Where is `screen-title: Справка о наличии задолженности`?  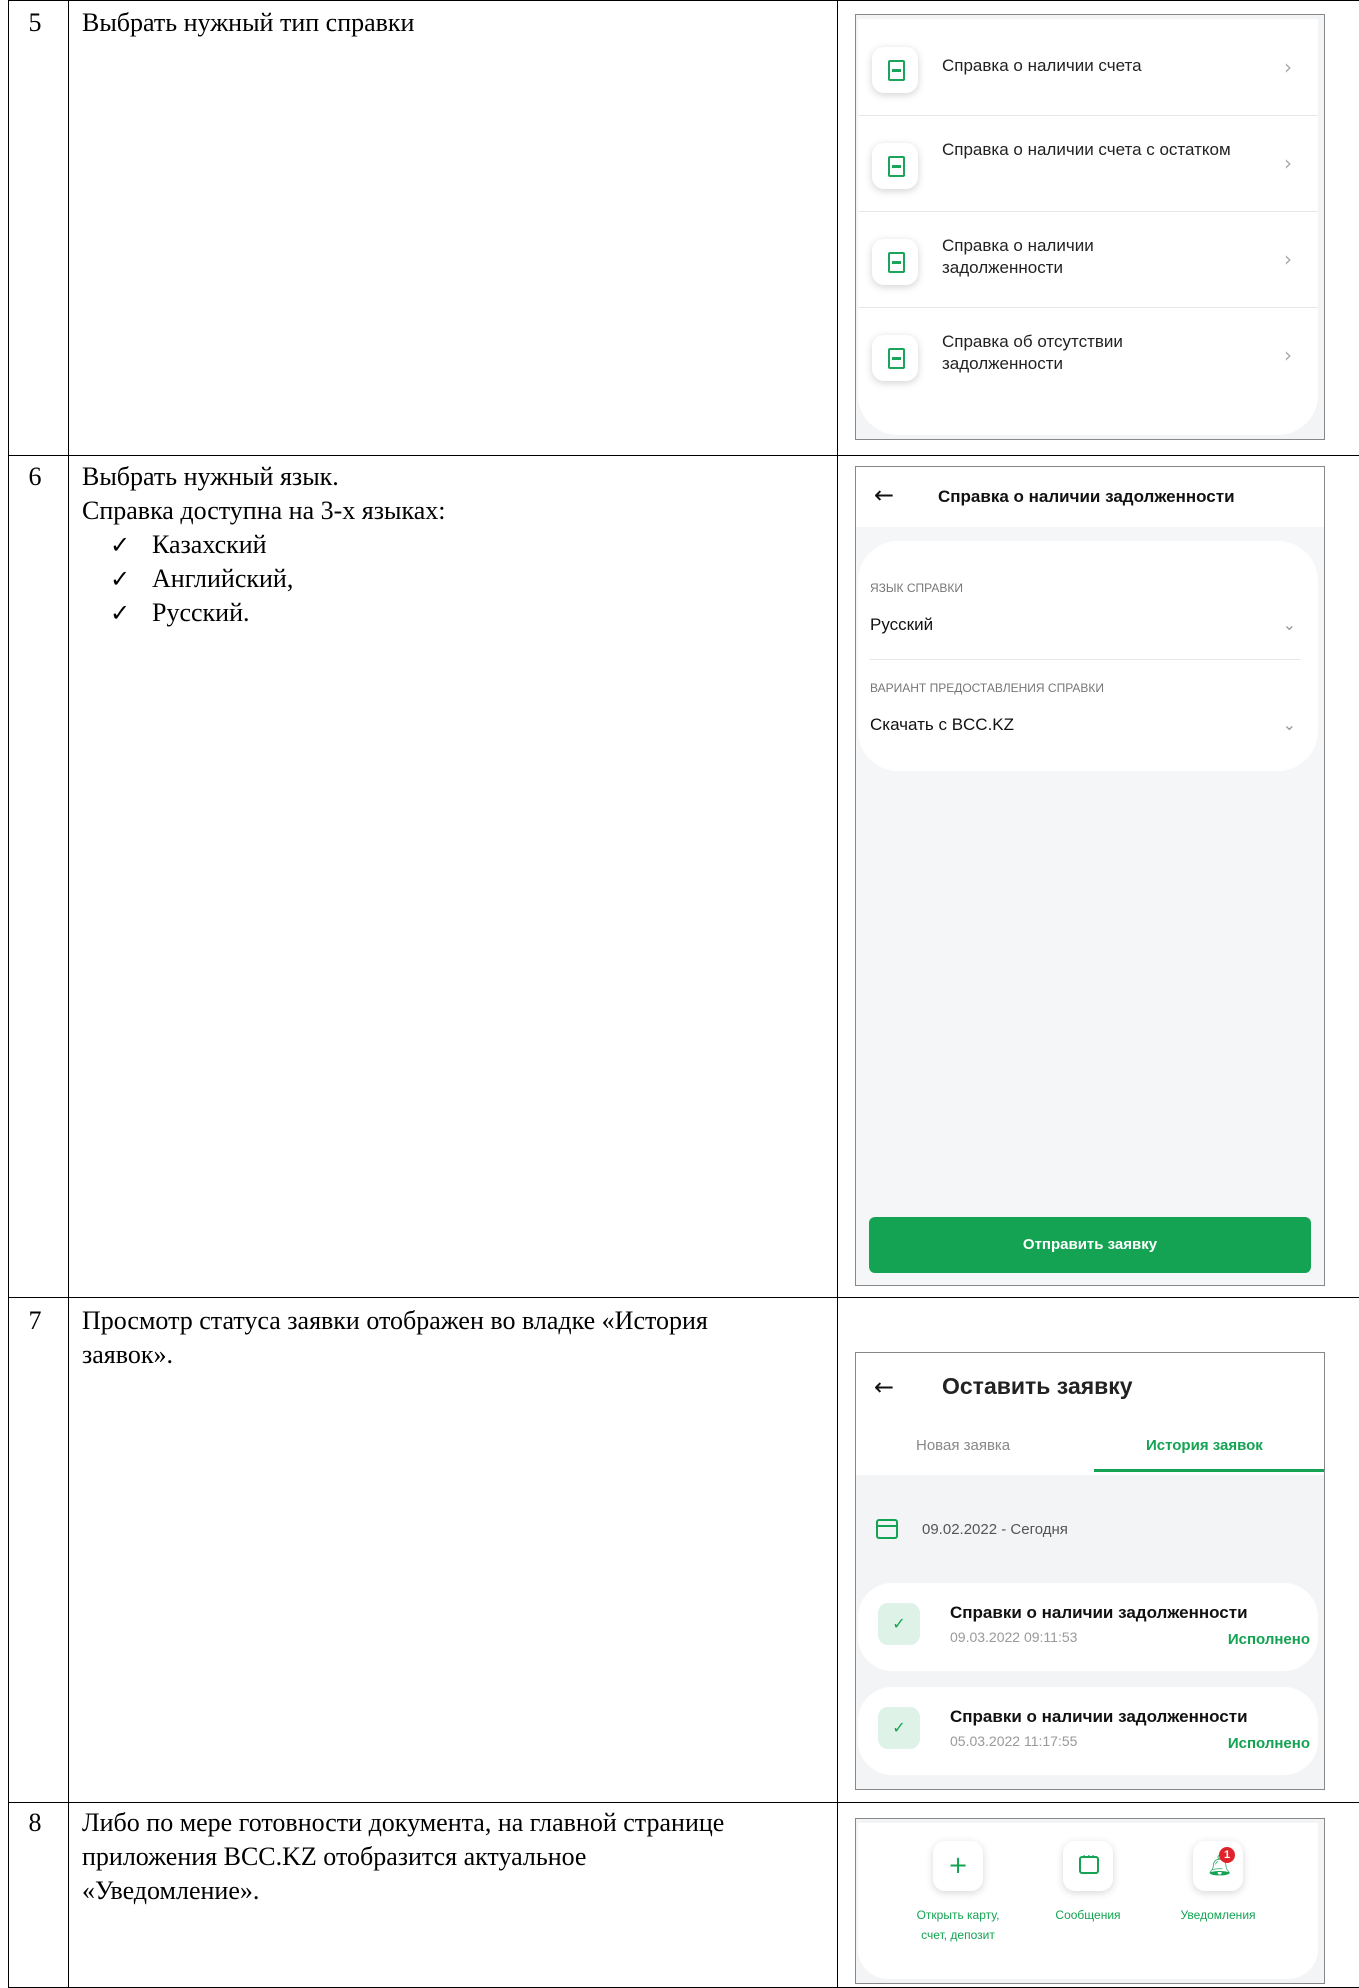
screen-title: Справка о наличии задолженности is located at coordinates (1086, 496).